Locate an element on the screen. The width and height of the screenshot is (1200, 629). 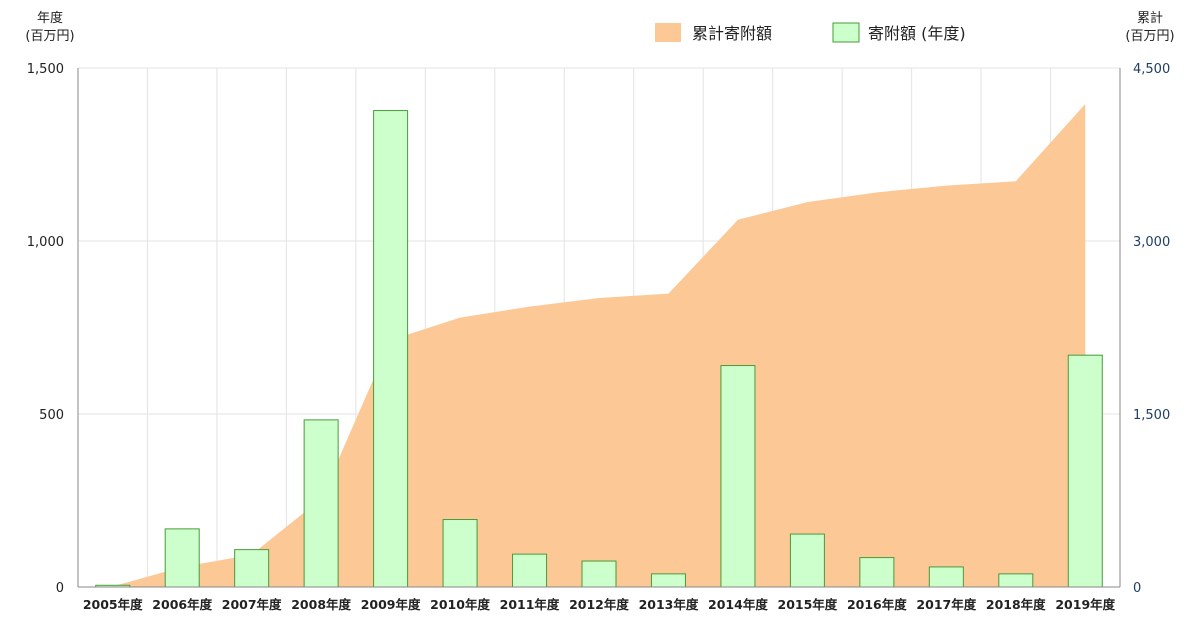
x-tick-label: 2015年度 is located at coordinates (808, 604).